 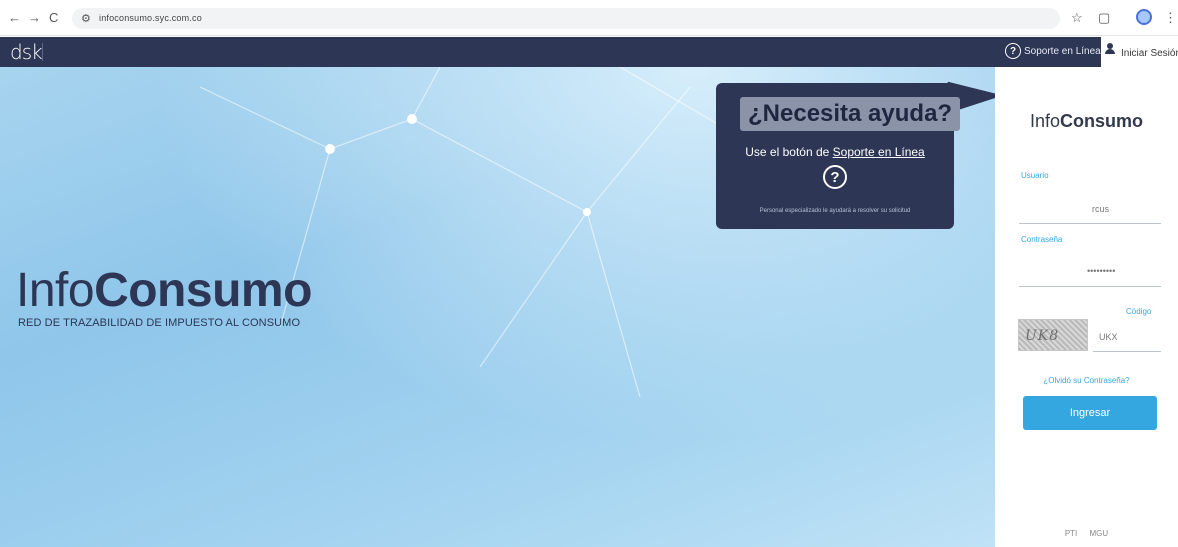 I want to click on logo-divider, so click(x=42, y=52).